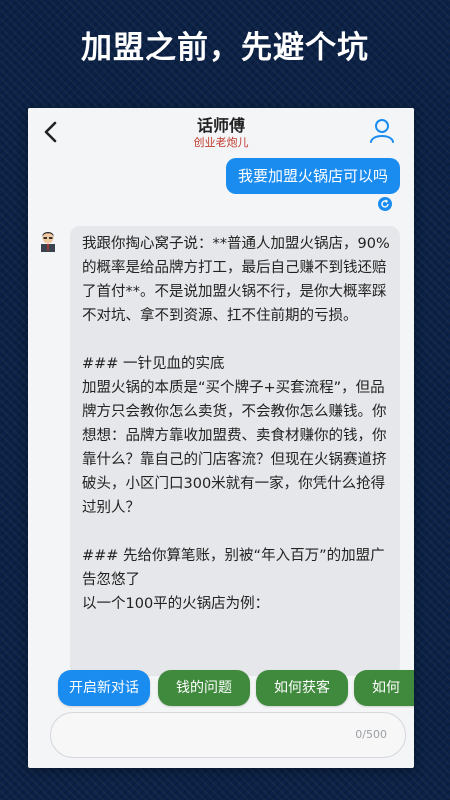  What do you see at coordinates (384, 688) in the screenshot?
I see `more-question-chip: 如何` at bounding box center [384, 688].